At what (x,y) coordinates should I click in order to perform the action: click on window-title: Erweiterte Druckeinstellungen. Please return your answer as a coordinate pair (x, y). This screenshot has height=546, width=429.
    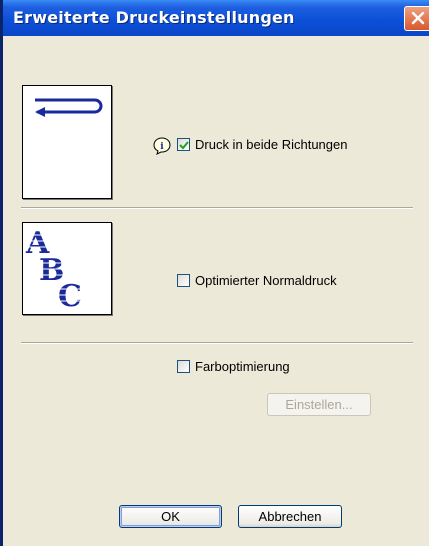
    Looking at the image, I should click on (154, 17).